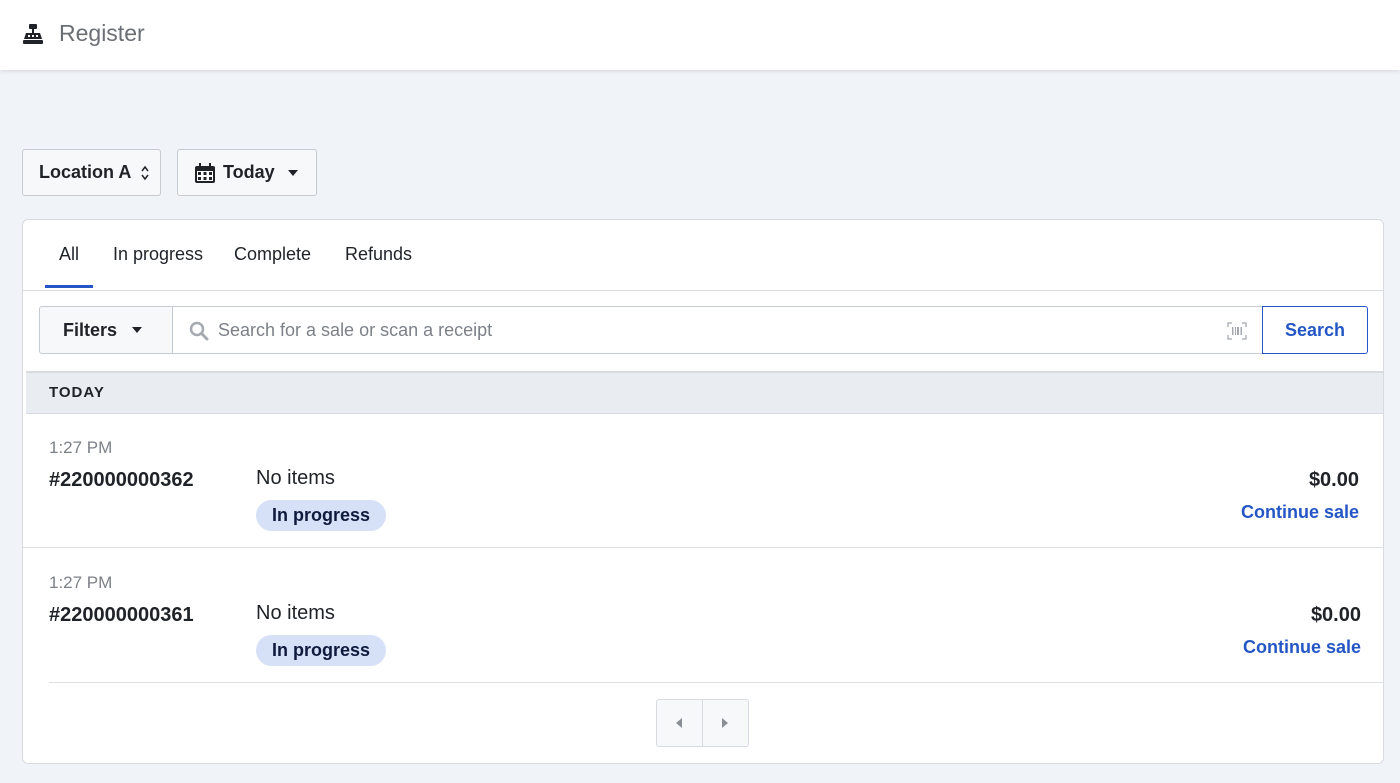 Image resolution: width=1400 pixels, height=783 pixels. What do you see at coordinates (1237, 331) in the screenshot?
I see `barcode-scan-icon` at bounding box center [1237, 331].